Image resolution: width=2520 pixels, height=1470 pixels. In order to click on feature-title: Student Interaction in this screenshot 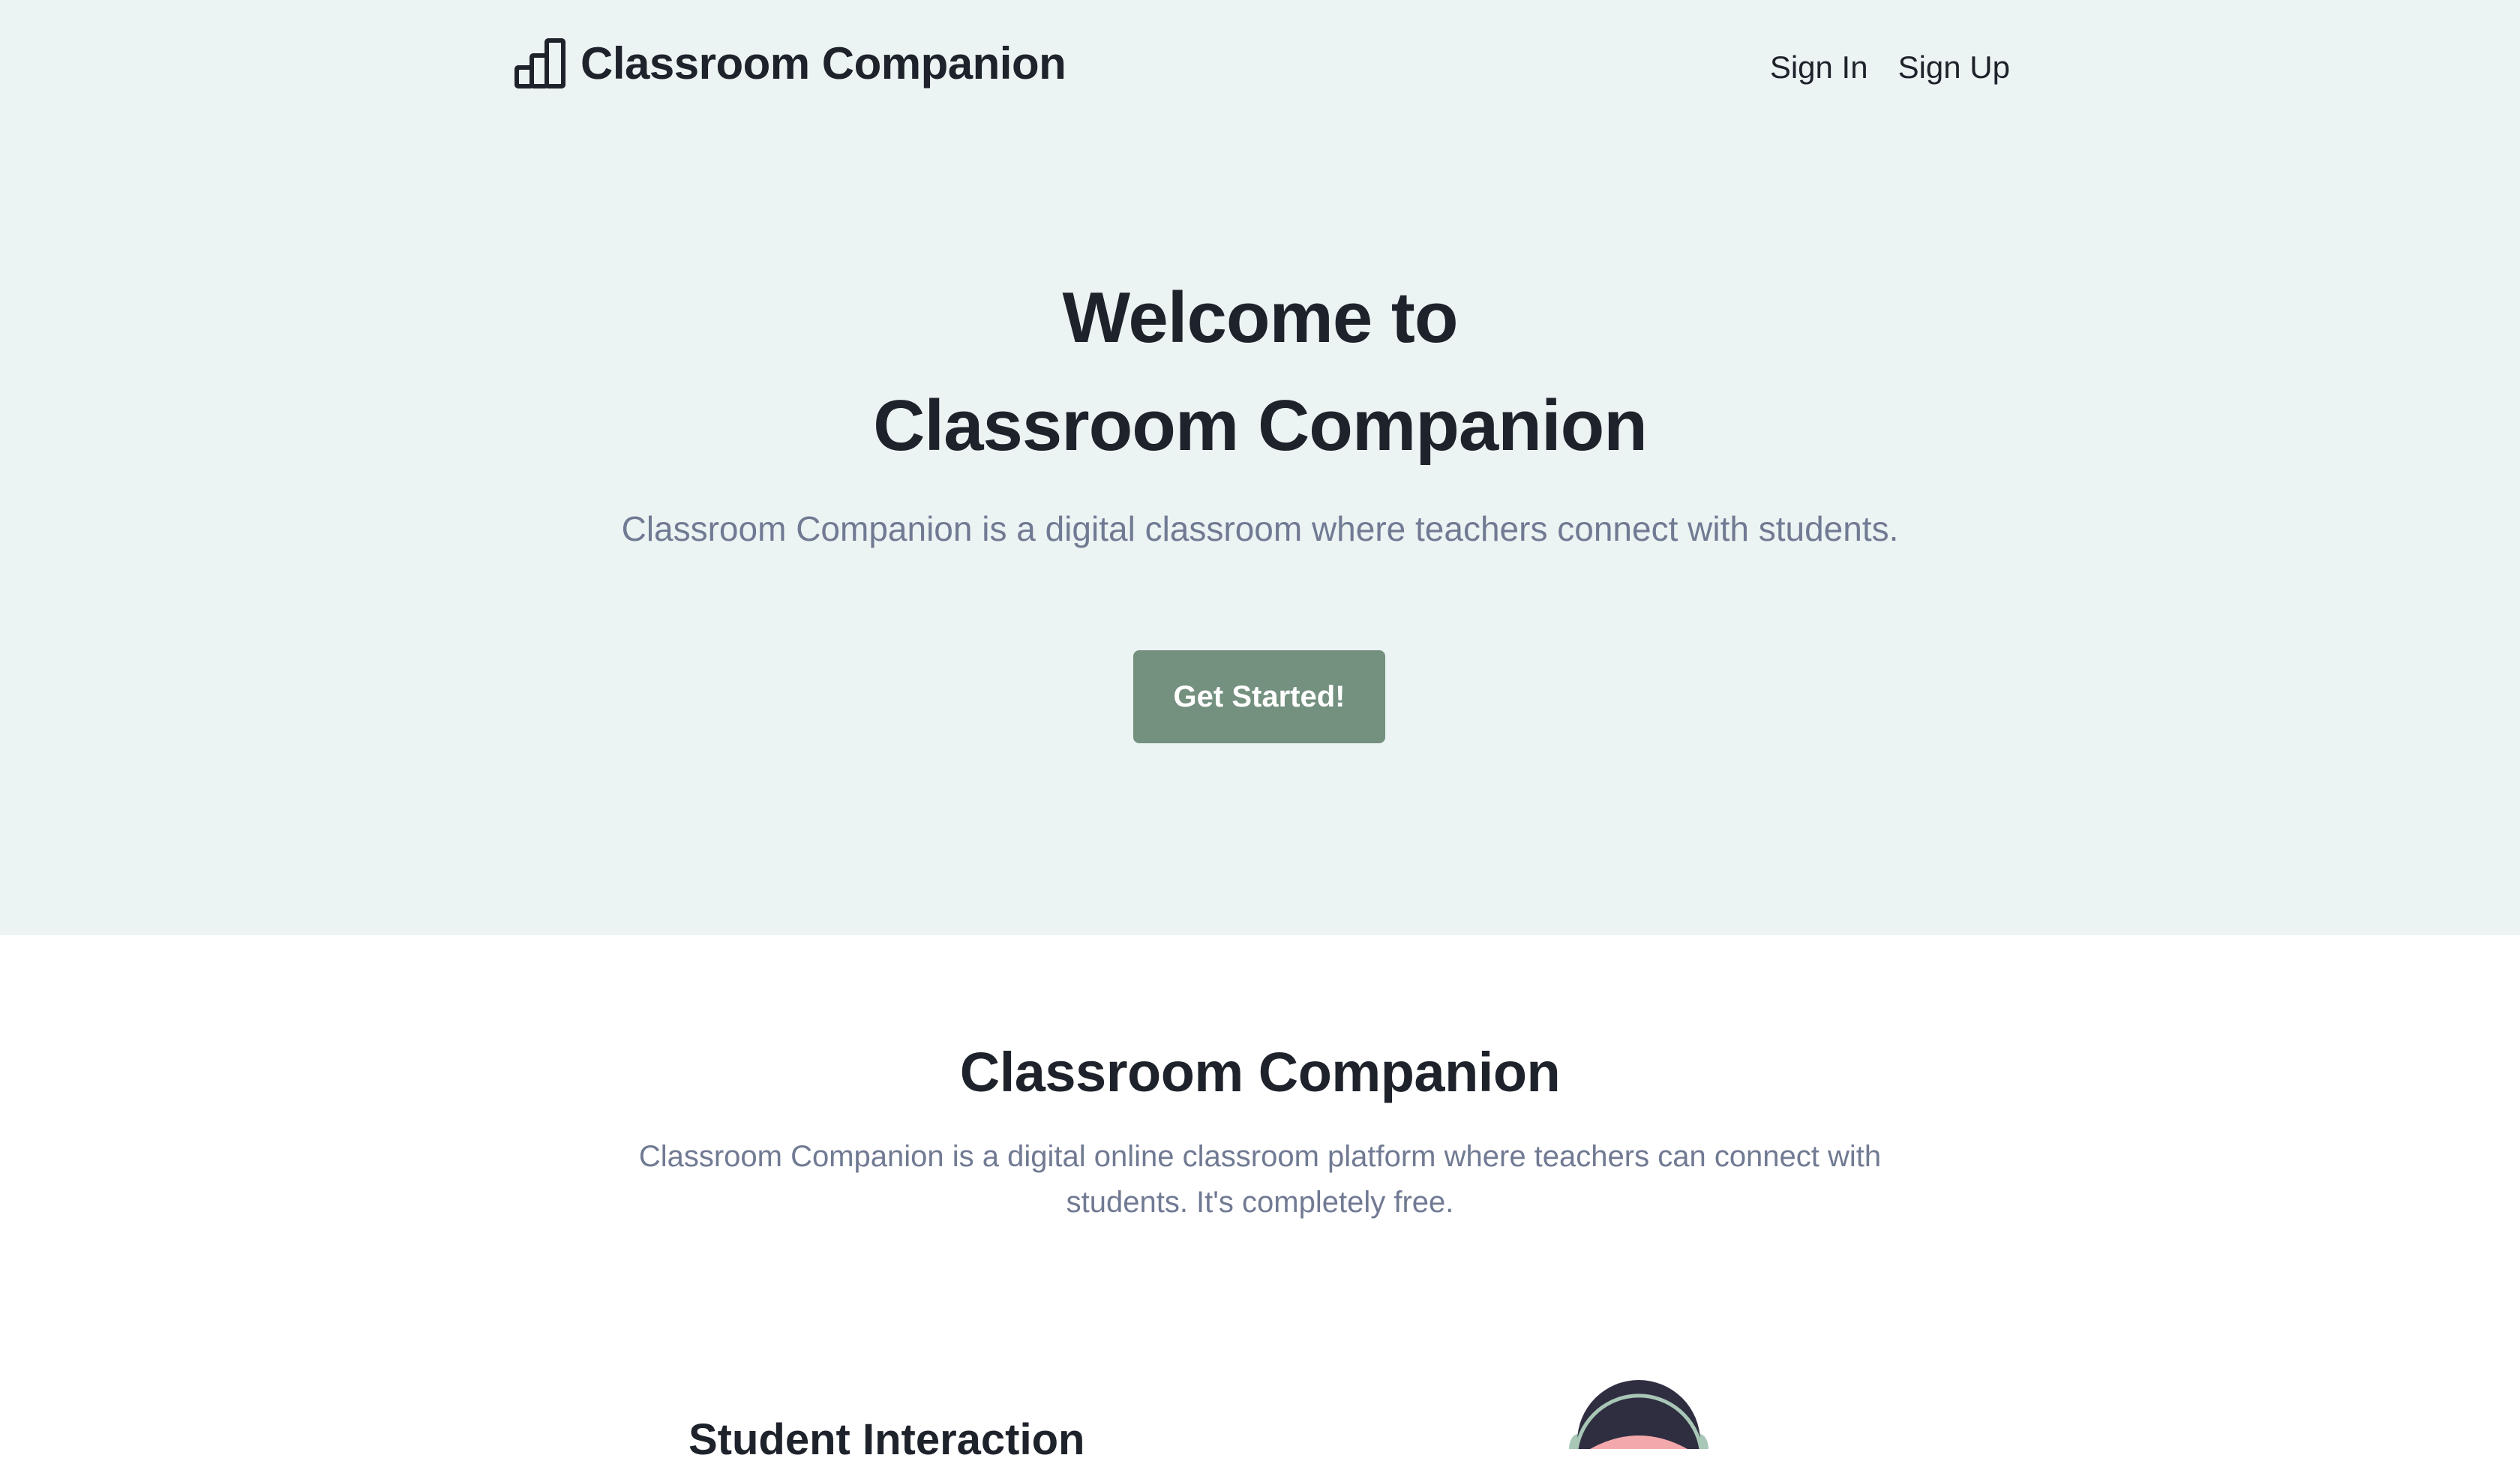, I will do `click(886, 1439)`.